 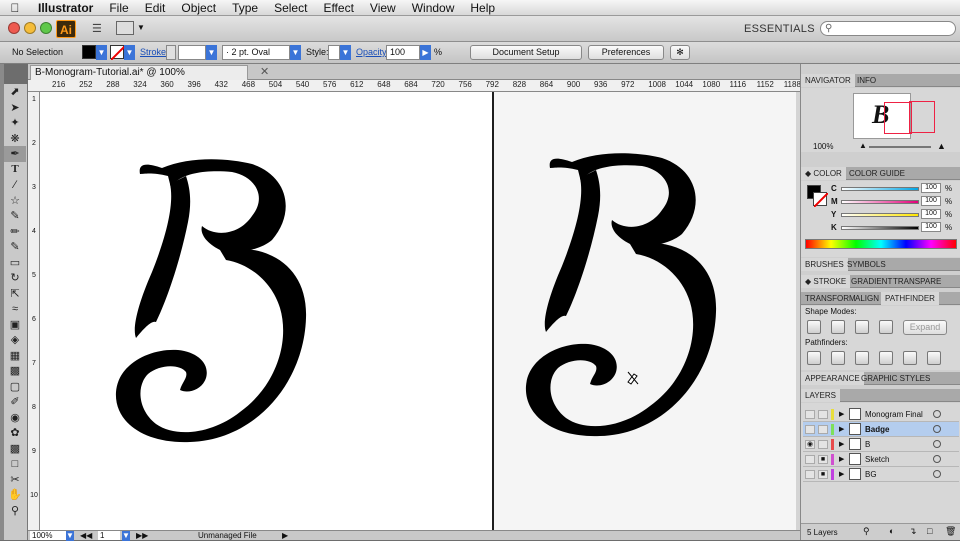 I want to click on opacity-dropdown: ▶, so click(x=425, y=52).